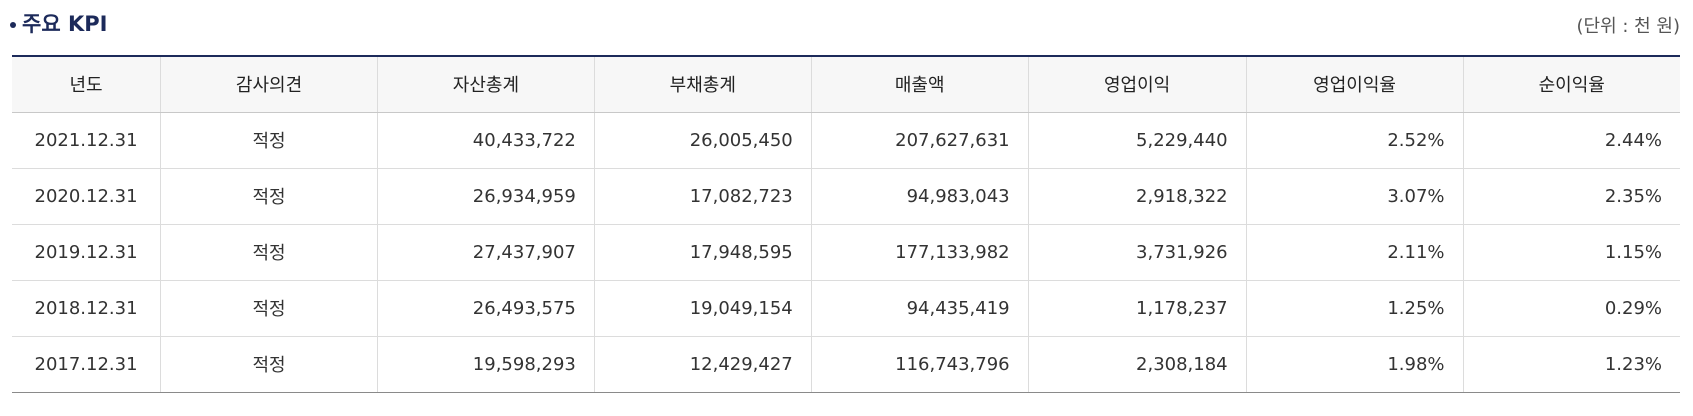 This screenshot has height=416, width=1693. What do you see at coordinates (703, 308) in the screenshot?
I see `cell-total-liabilities: 19,049,154` at bounding box center [703, 308].